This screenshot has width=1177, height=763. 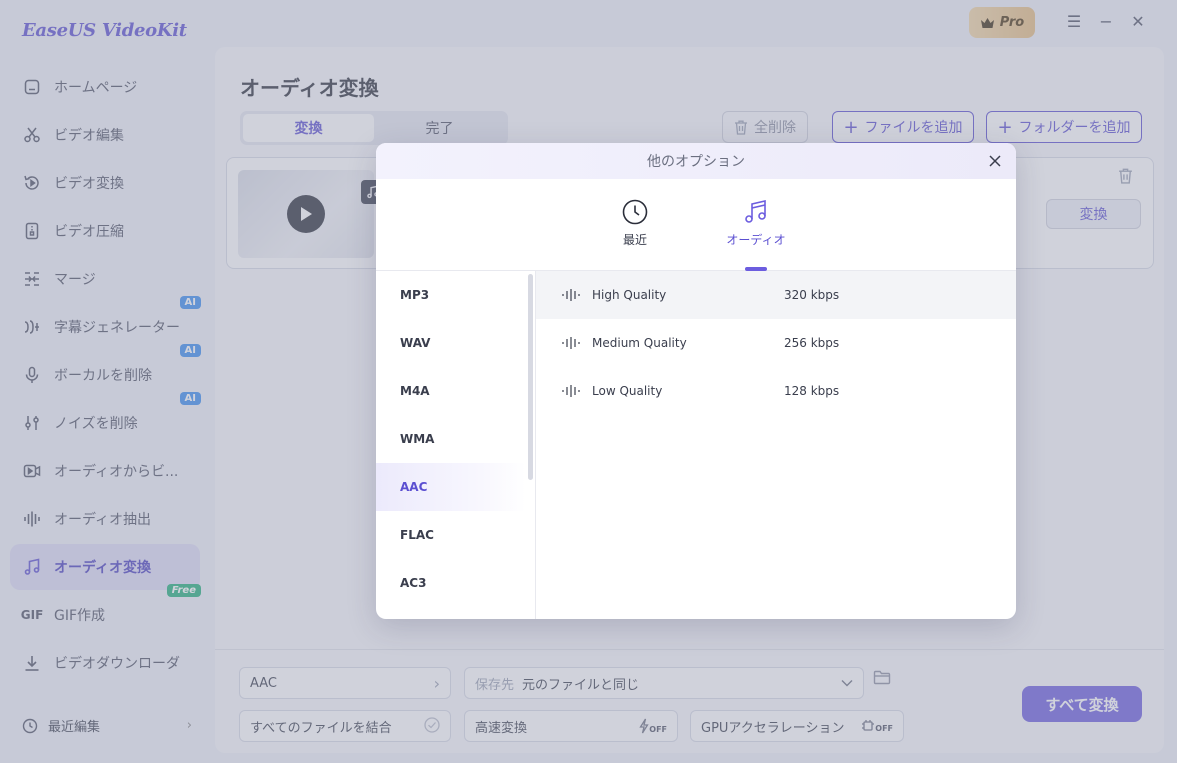 I want to click on format-item-m4a: M4A, so click(x=451, y=391).